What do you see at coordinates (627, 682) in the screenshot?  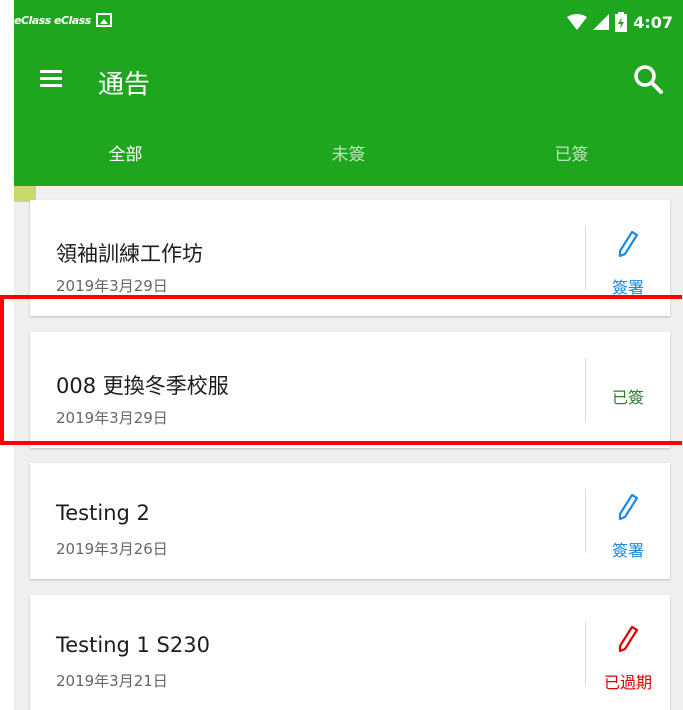 I see `expired-label: 已過期` at bounding box center [627, 682].